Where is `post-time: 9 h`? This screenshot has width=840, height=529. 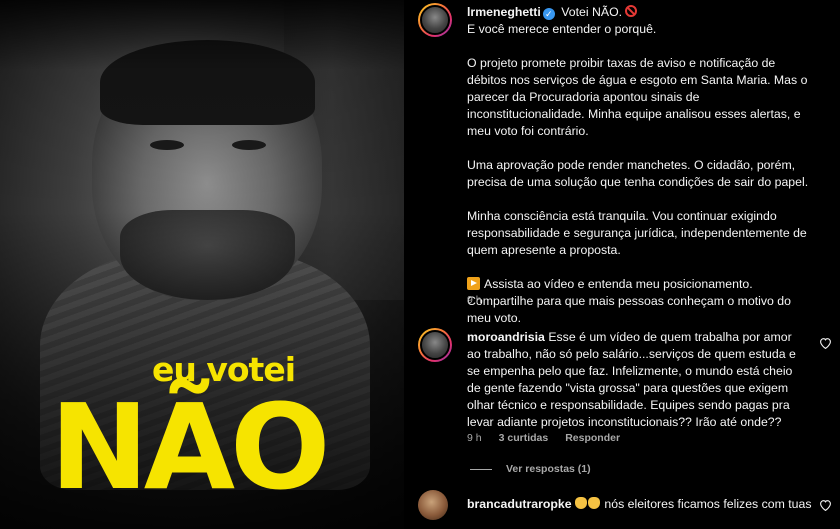
post-time: 9 h is located at coordinates (474, 300).